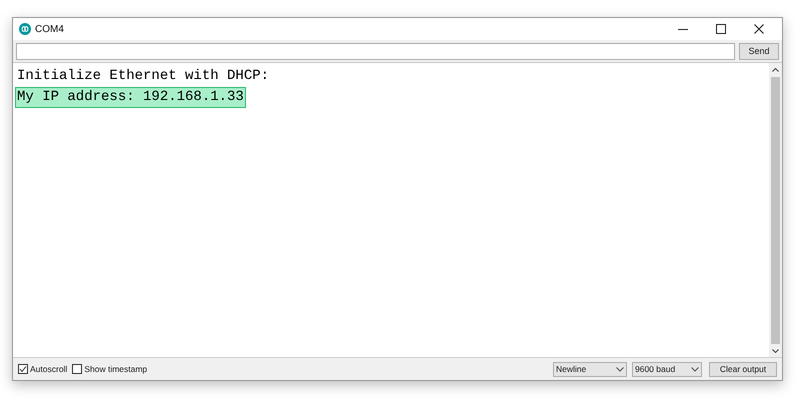  Describe the element at coordinates (25, 29) in the screenshot. I see `infinity-logo-icon` at that location.